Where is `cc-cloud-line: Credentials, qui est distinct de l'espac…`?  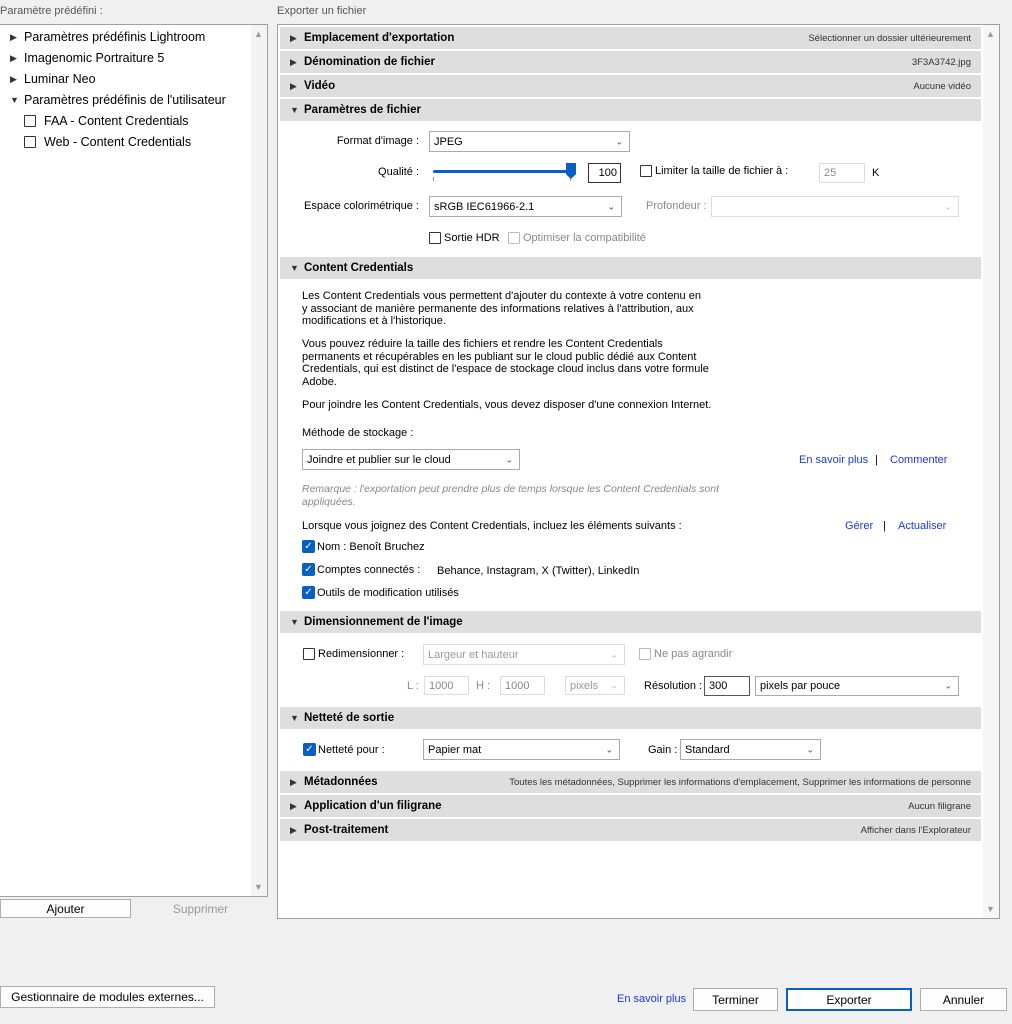
cc-cloud-line: Credentials, qui est distinct de l'espac… is located at coordinates (505, 369).